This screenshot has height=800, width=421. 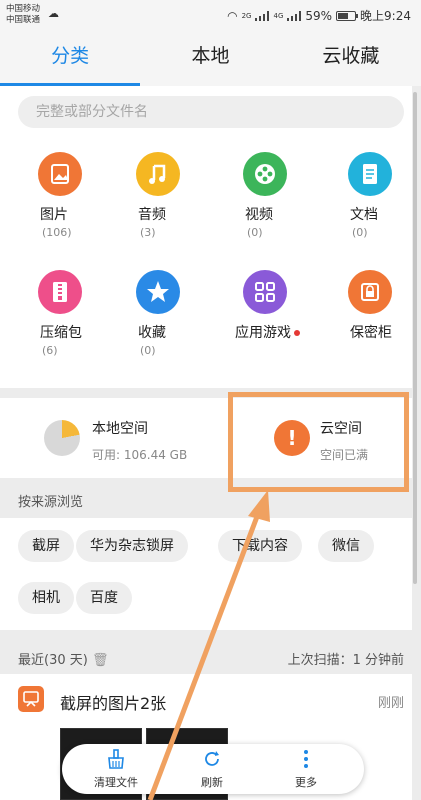 I want to click on category-audio: 音频 (3), so click(x=158, y=195).